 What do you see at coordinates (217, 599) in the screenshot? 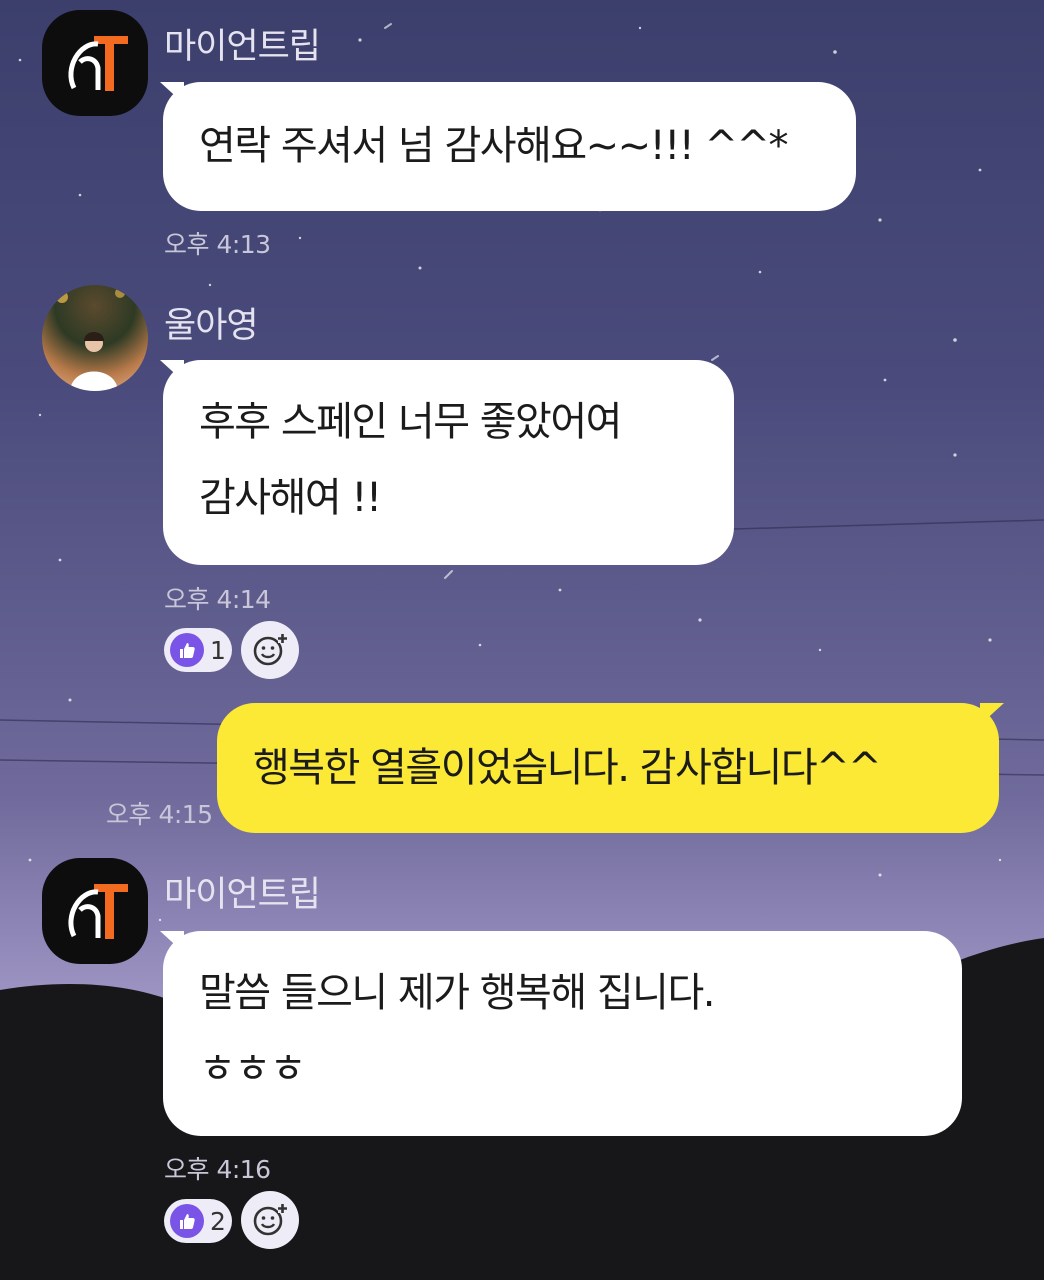
I see `message-time: 오후 4:14` at bounding box center [217, 599].